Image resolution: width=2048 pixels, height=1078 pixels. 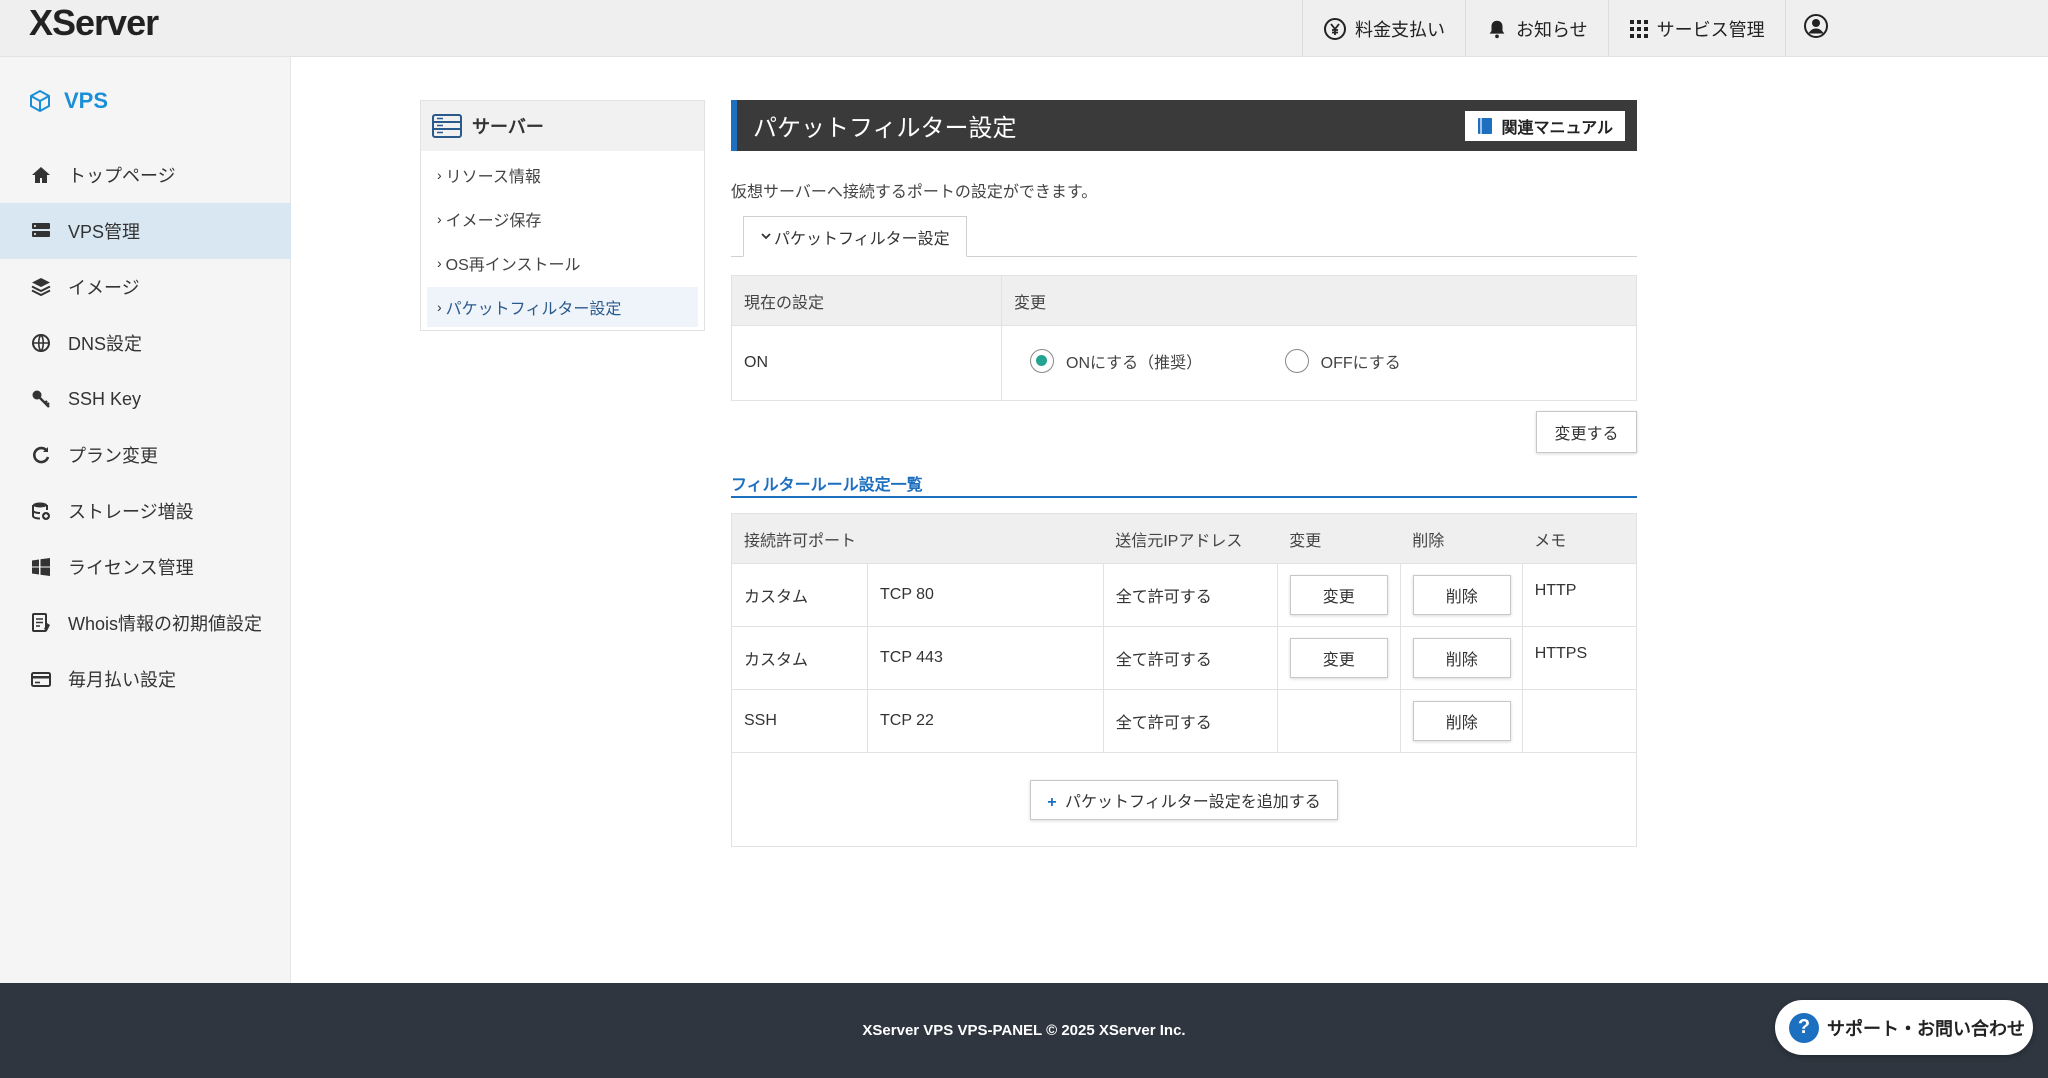 I want to click on radio-on: ONにする（推奨）, so click(x=1116, y=360).